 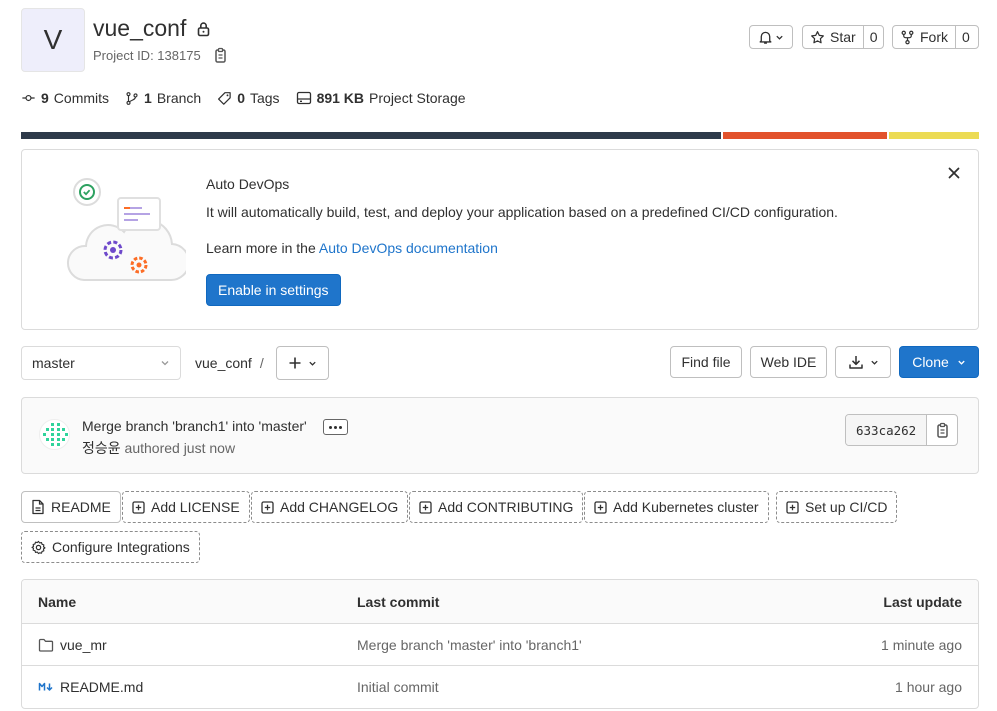 What do you see at coordinates (304, 98) in the screenshot?
I see `storage-icon` at bounding box center [304, 98].